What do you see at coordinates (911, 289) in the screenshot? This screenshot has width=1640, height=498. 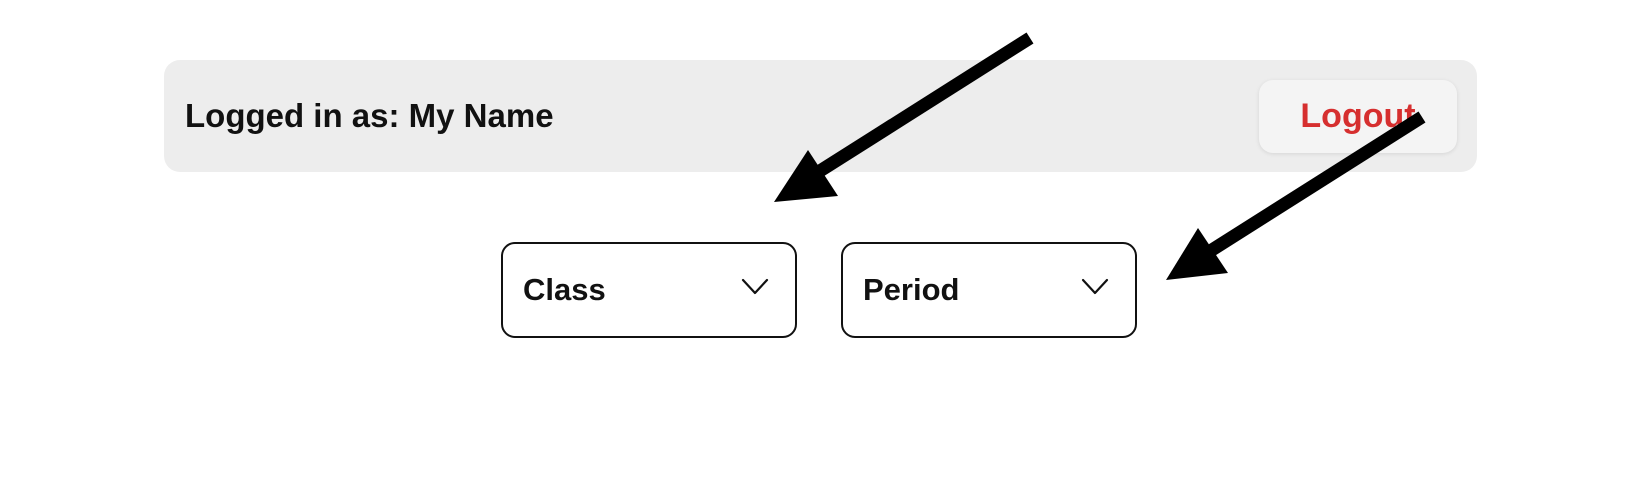 I see `period-select-value: Period` at bounding box center [911, 289].